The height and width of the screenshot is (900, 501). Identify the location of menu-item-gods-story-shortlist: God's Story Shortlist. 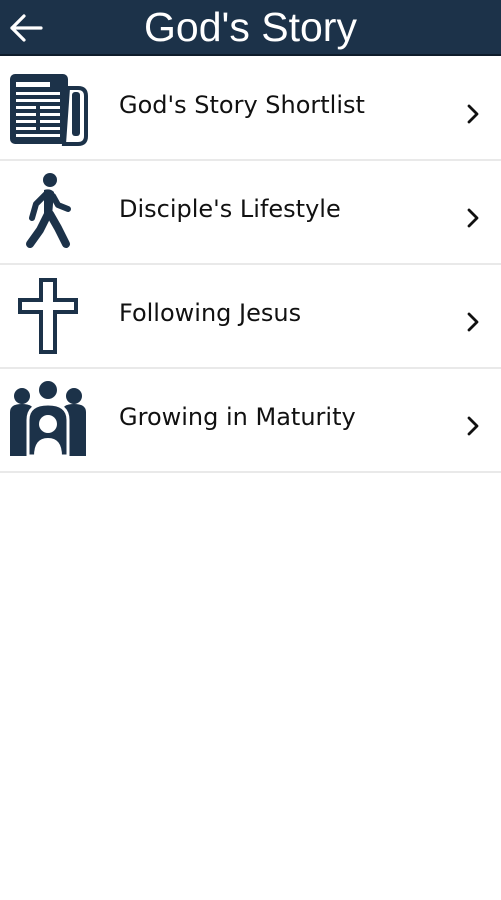
(250, 109).